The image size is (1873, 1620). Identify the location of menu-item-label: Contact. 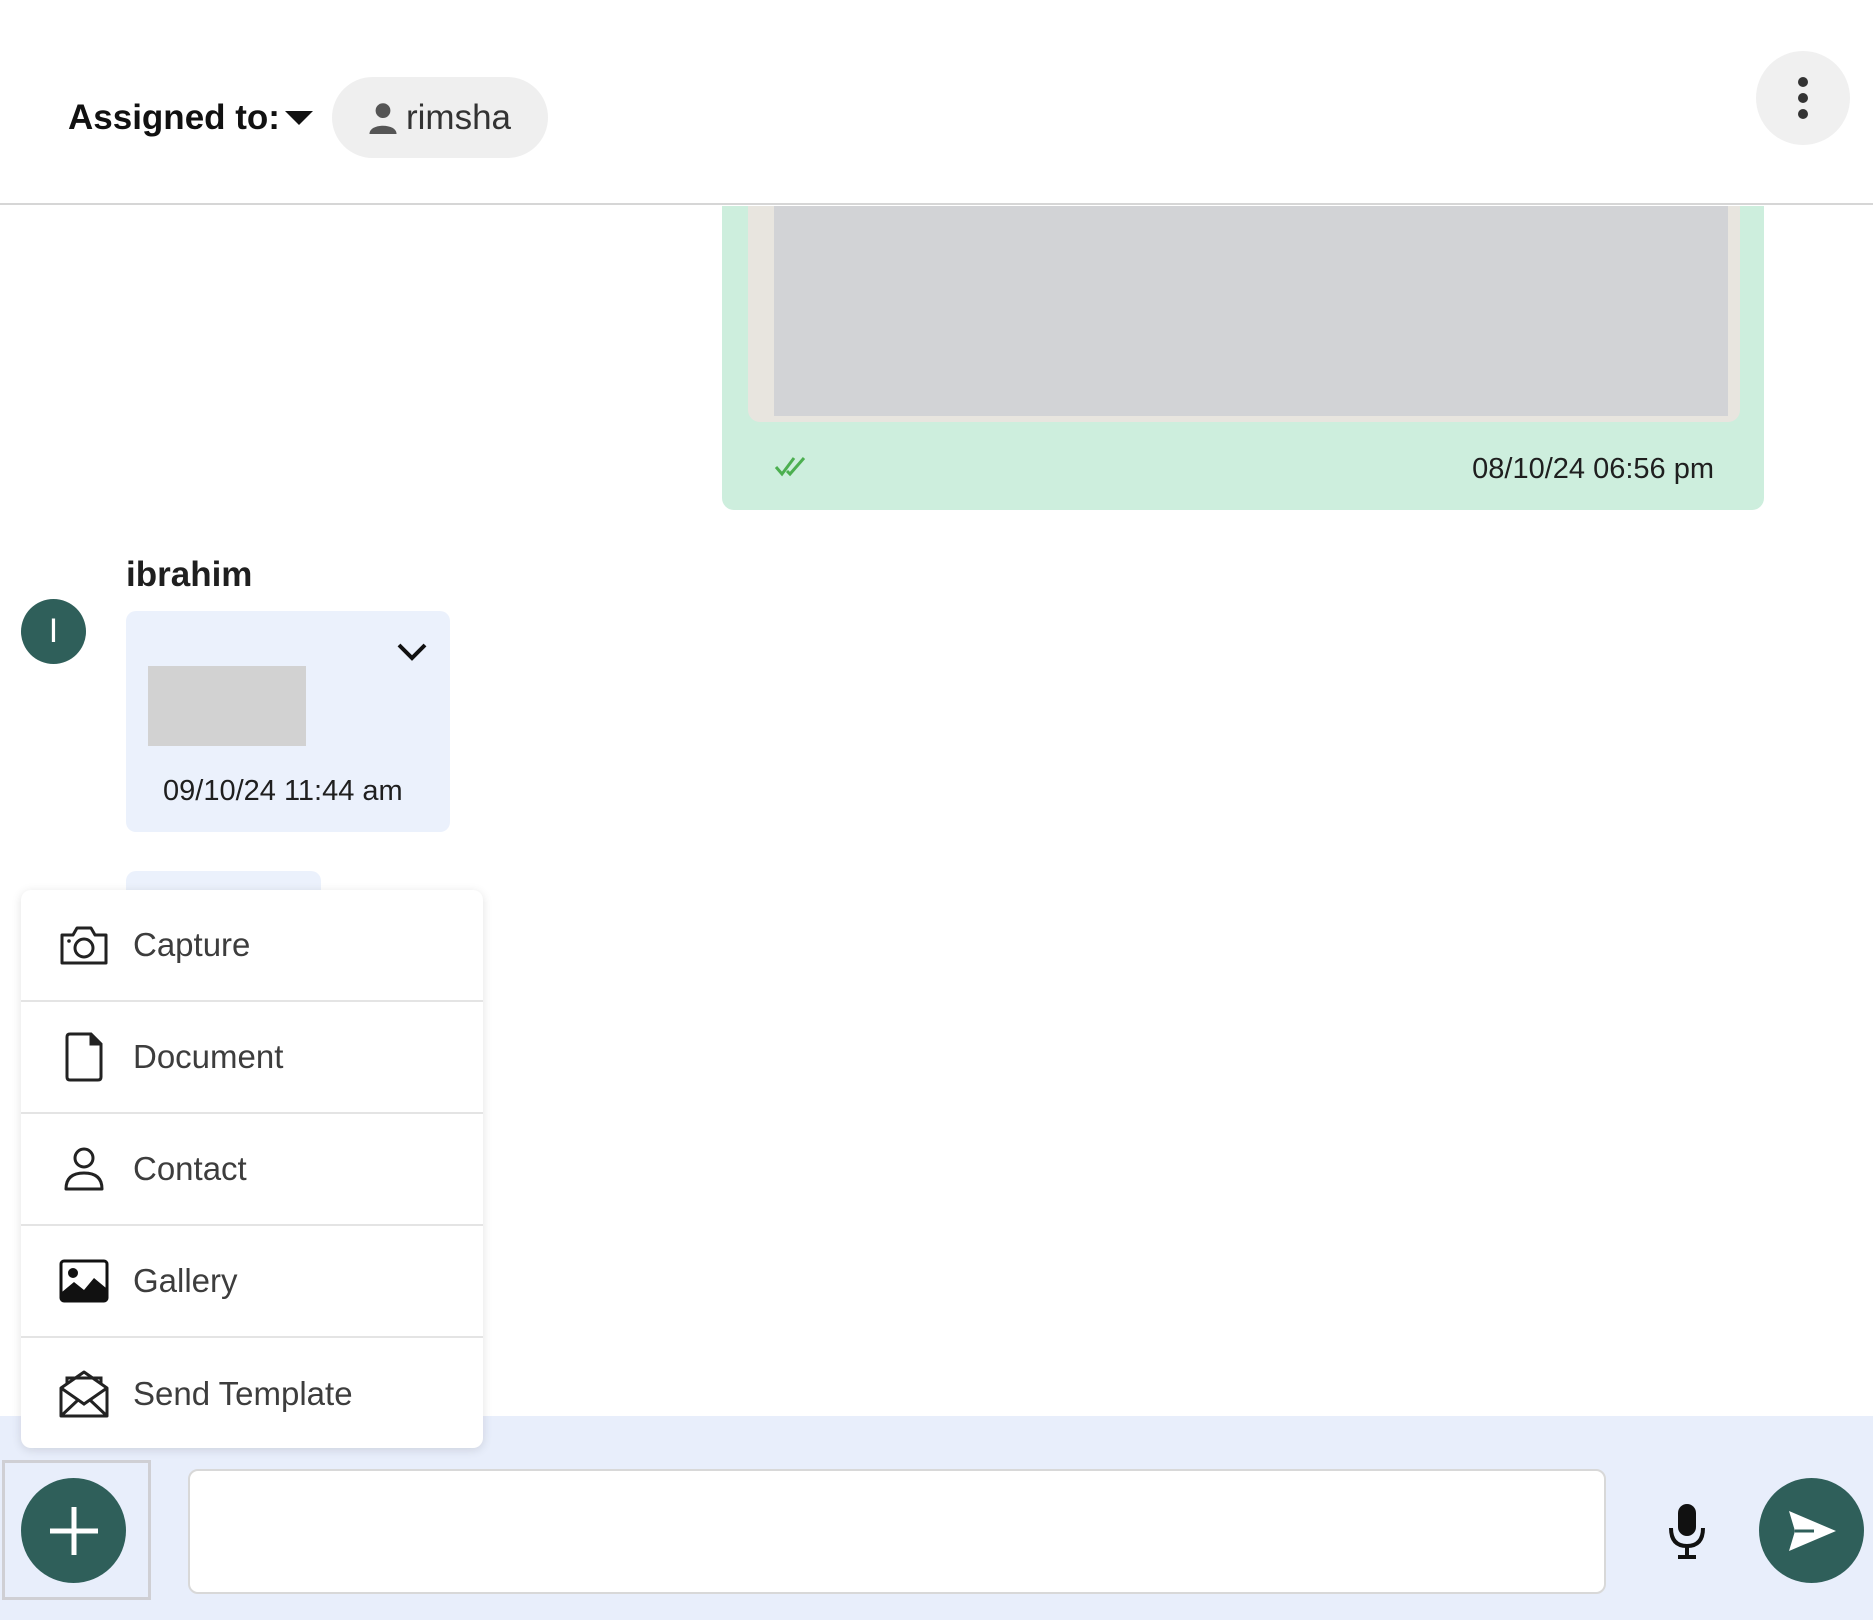
(190, 1168).